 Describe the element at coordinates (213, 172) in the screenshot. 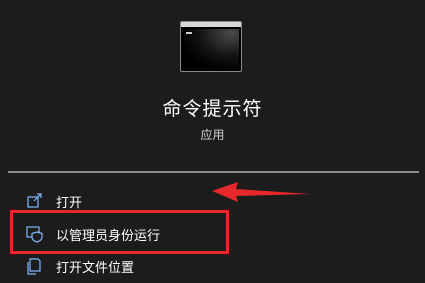

I see `divider` at that location.